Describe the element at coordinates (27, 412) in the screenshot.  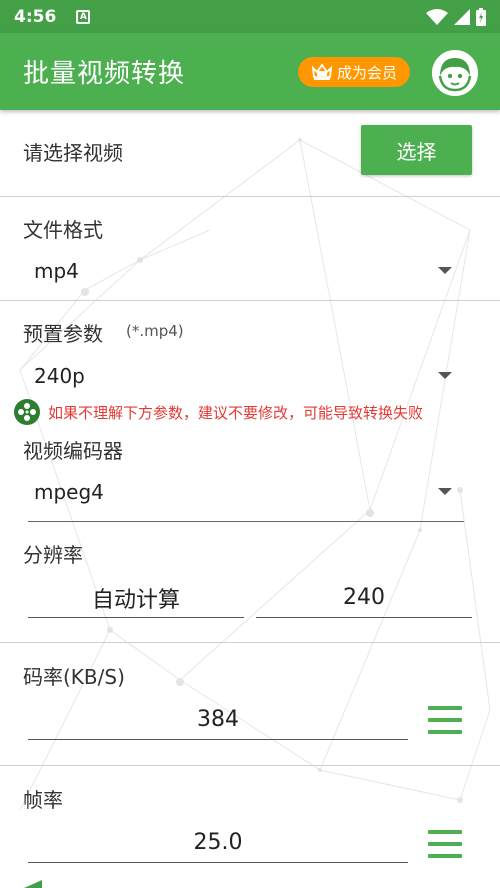
I see `film-reel-icon` at that location.